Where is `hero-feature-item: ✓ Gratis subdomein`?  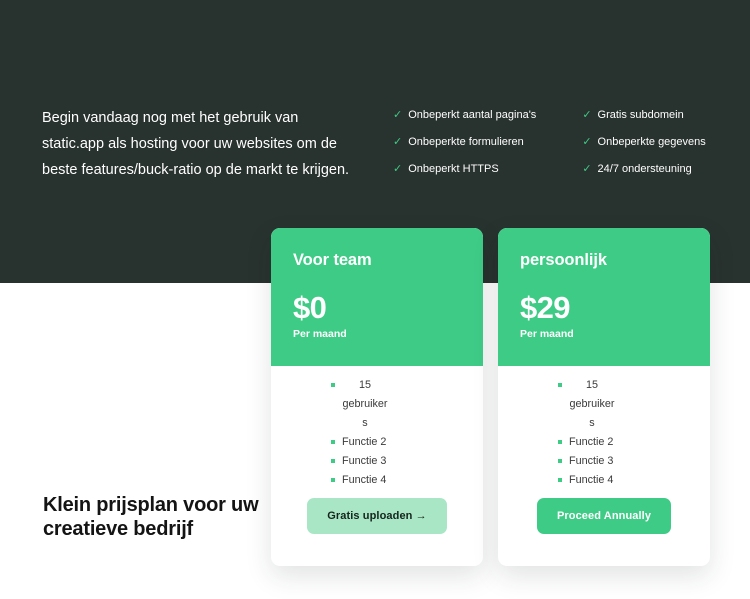 hero-feature-item: ✓ Gratis subdomein is located at coordinates (643, 115).